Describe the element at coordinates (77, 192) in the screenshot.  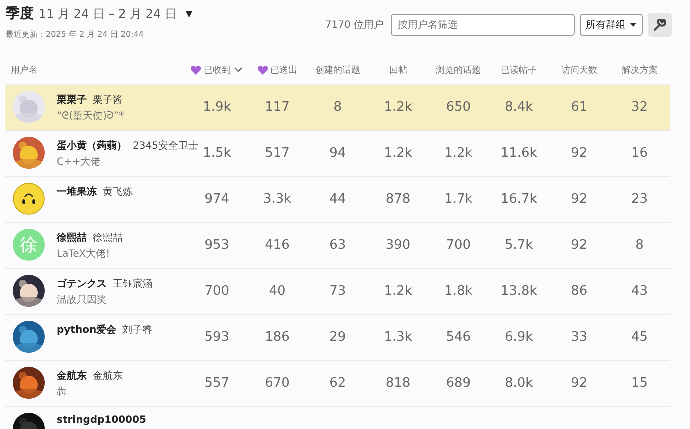
I see `username: 一堆果冻` at that location.